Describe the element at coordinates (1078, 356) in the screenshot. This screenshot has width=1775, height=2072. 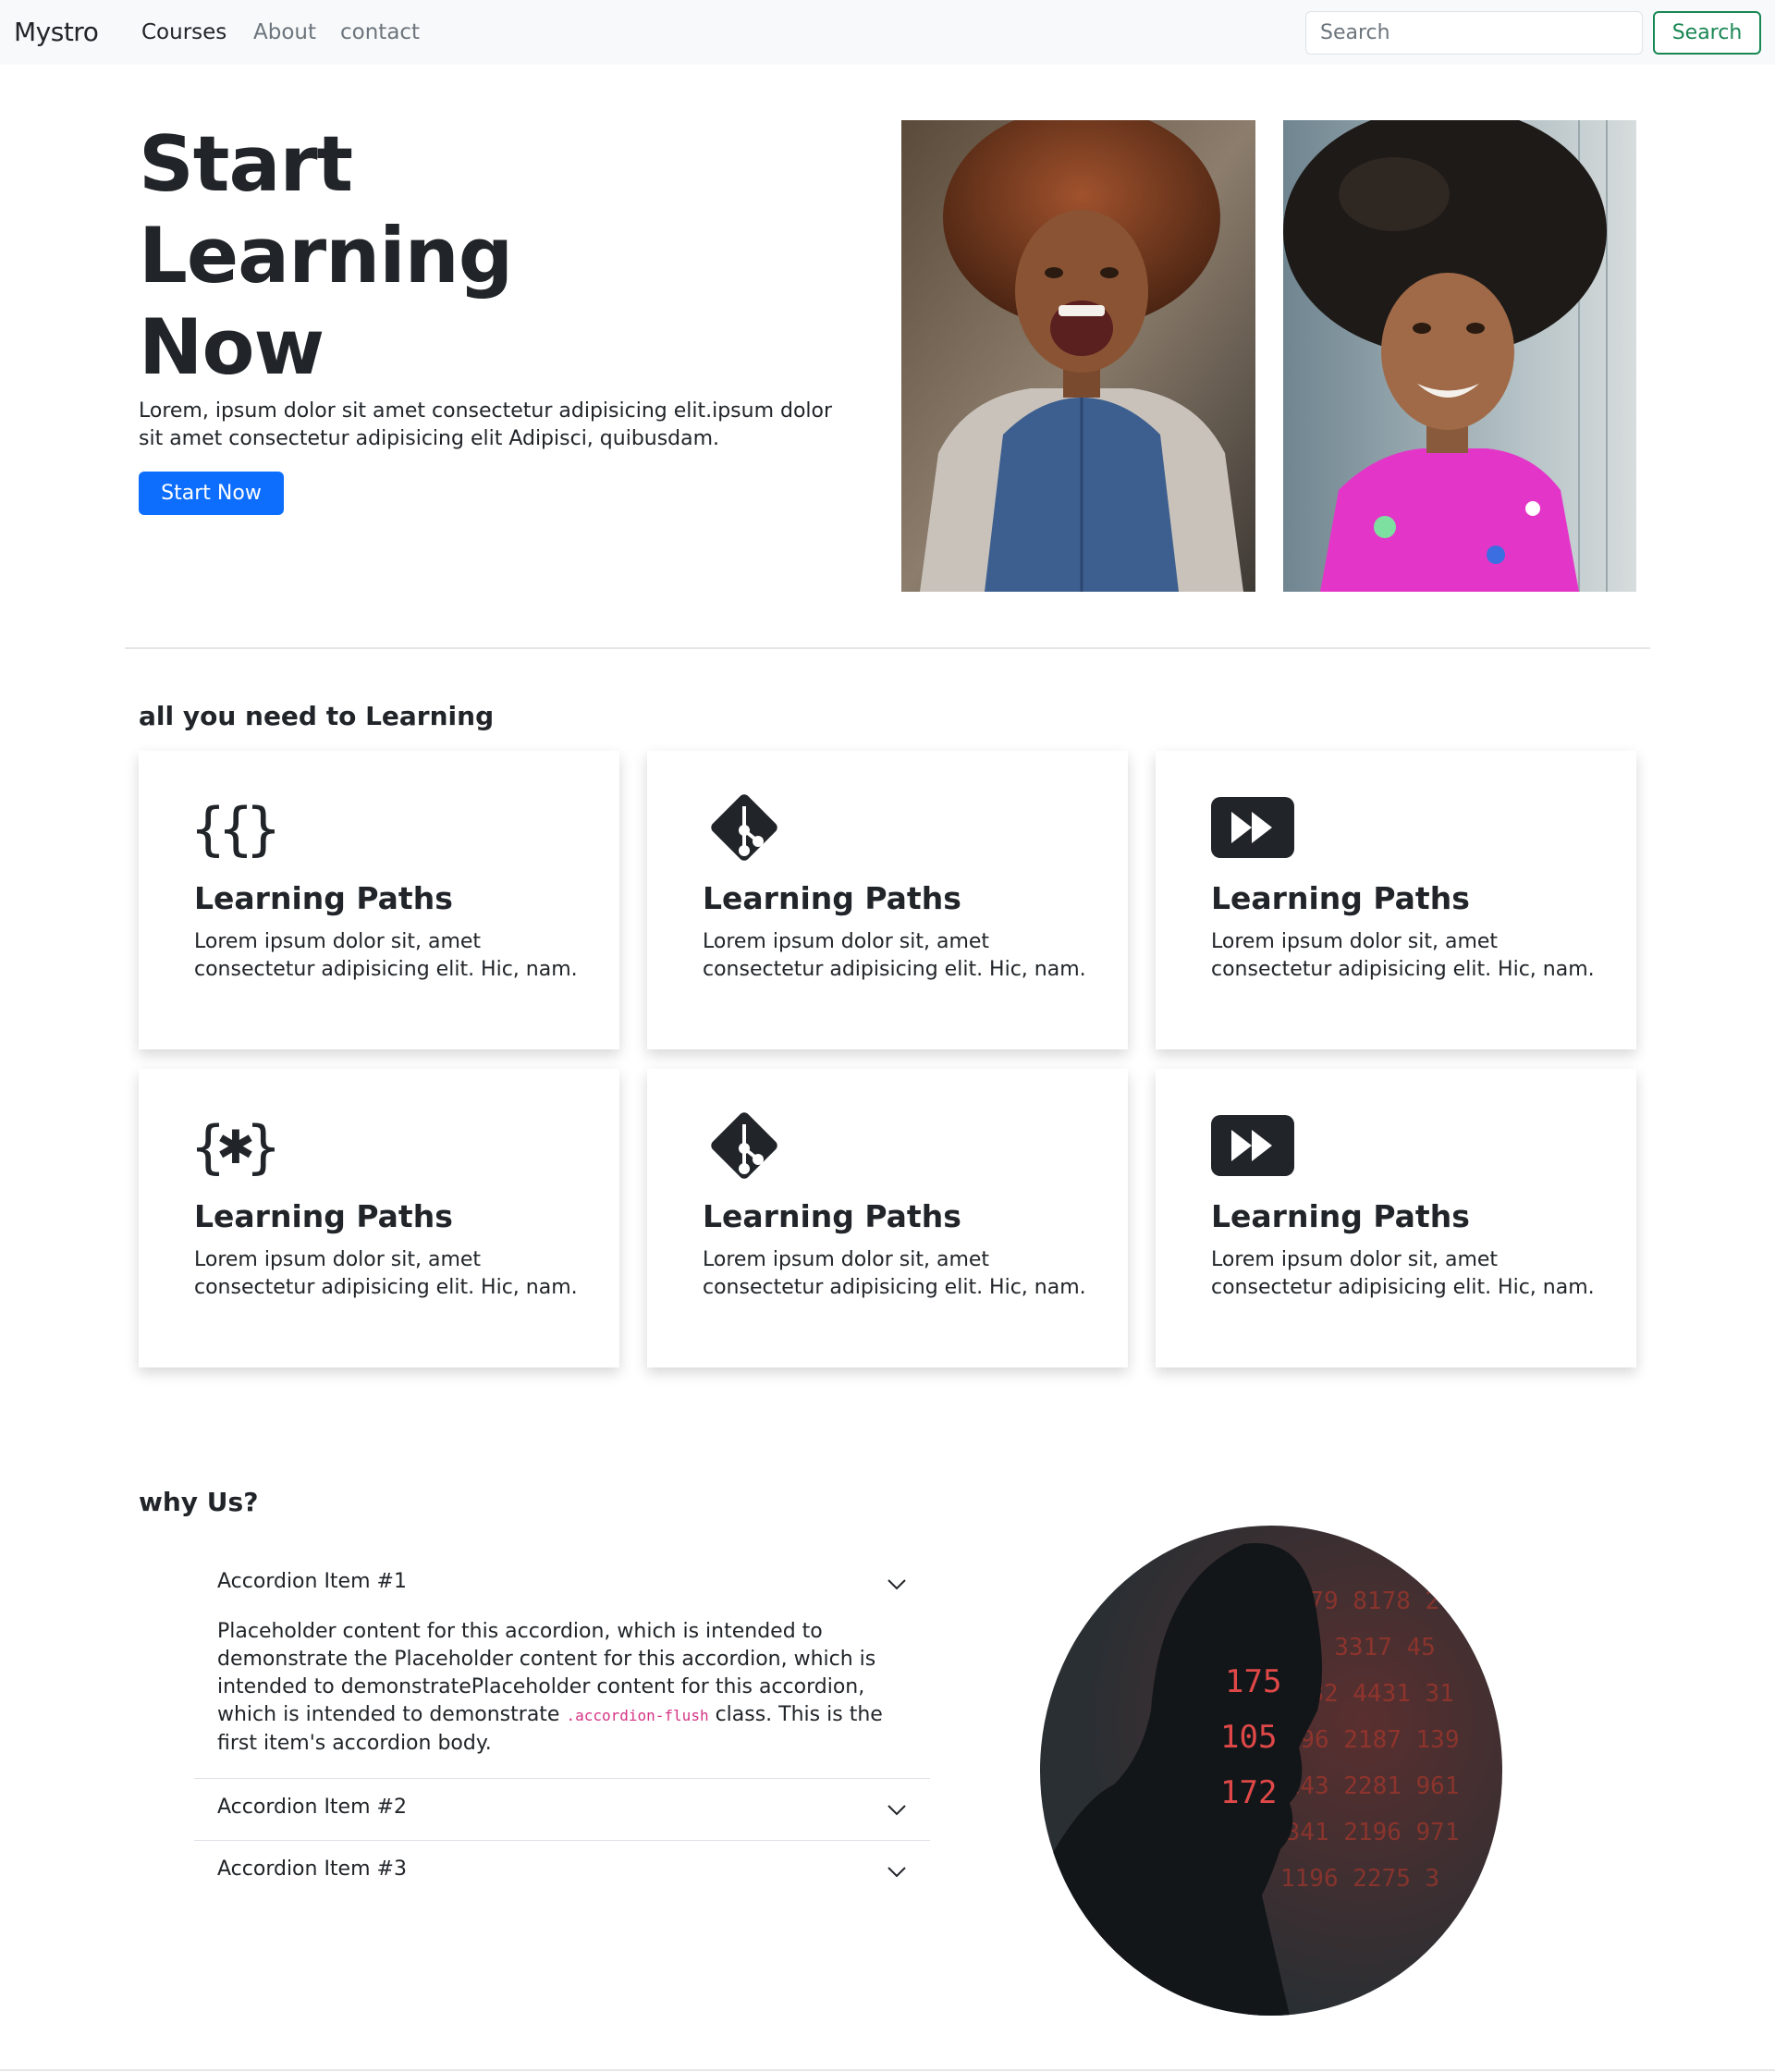
I see `hero-photo-girl-denim` at that location.